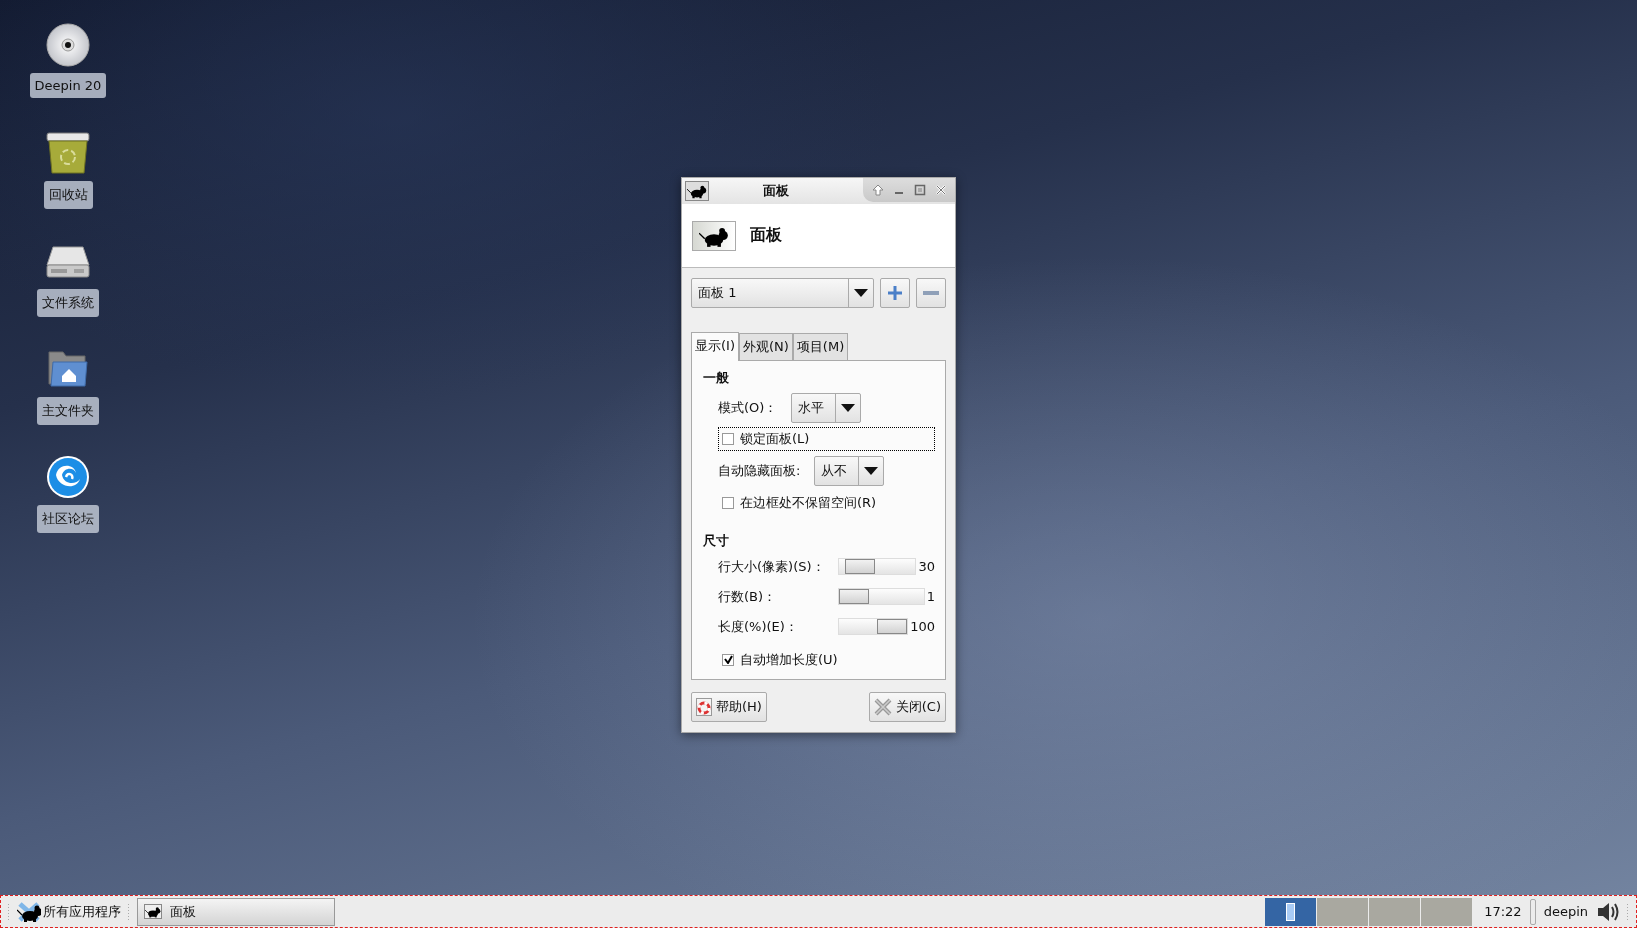 The height and width of the screenshot is (928, 1637). I want to click on workspace, so click(1291, 911).